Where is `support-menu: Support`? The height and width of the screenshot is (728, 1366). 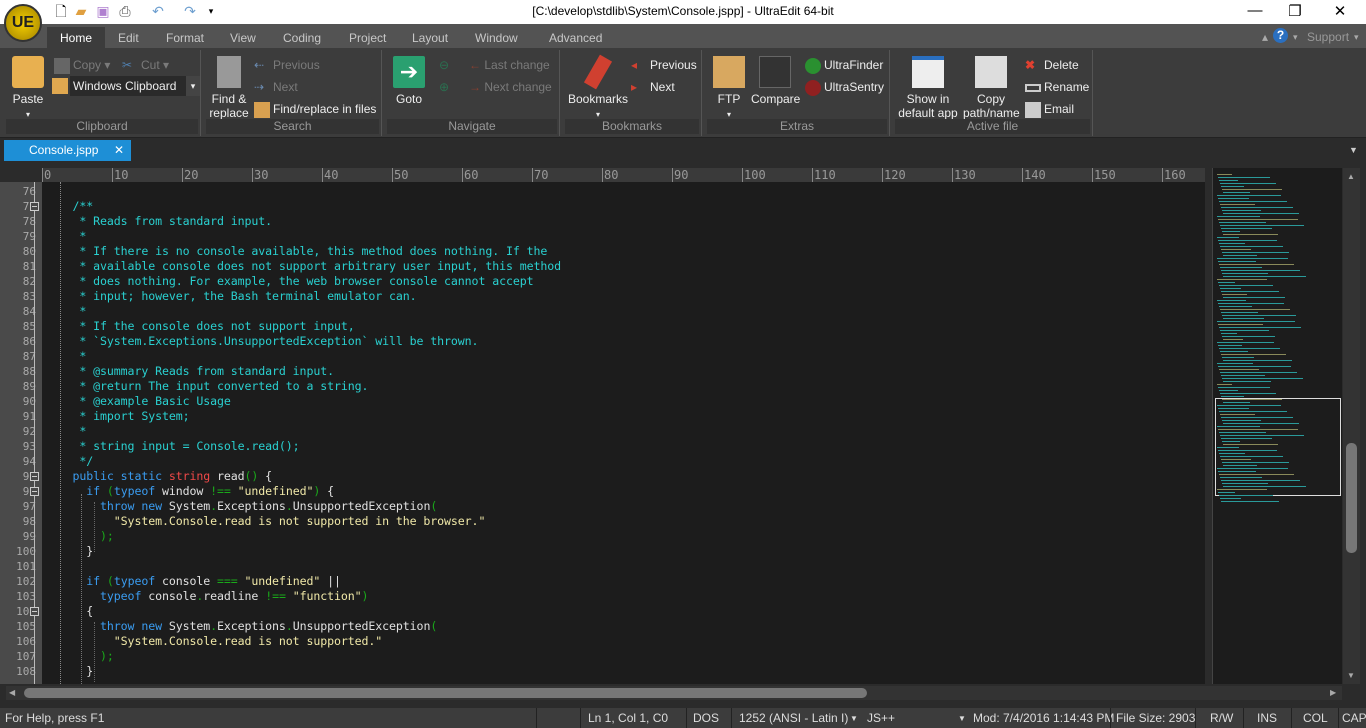
support-menu: Support is located at coordinates (1328, 37).